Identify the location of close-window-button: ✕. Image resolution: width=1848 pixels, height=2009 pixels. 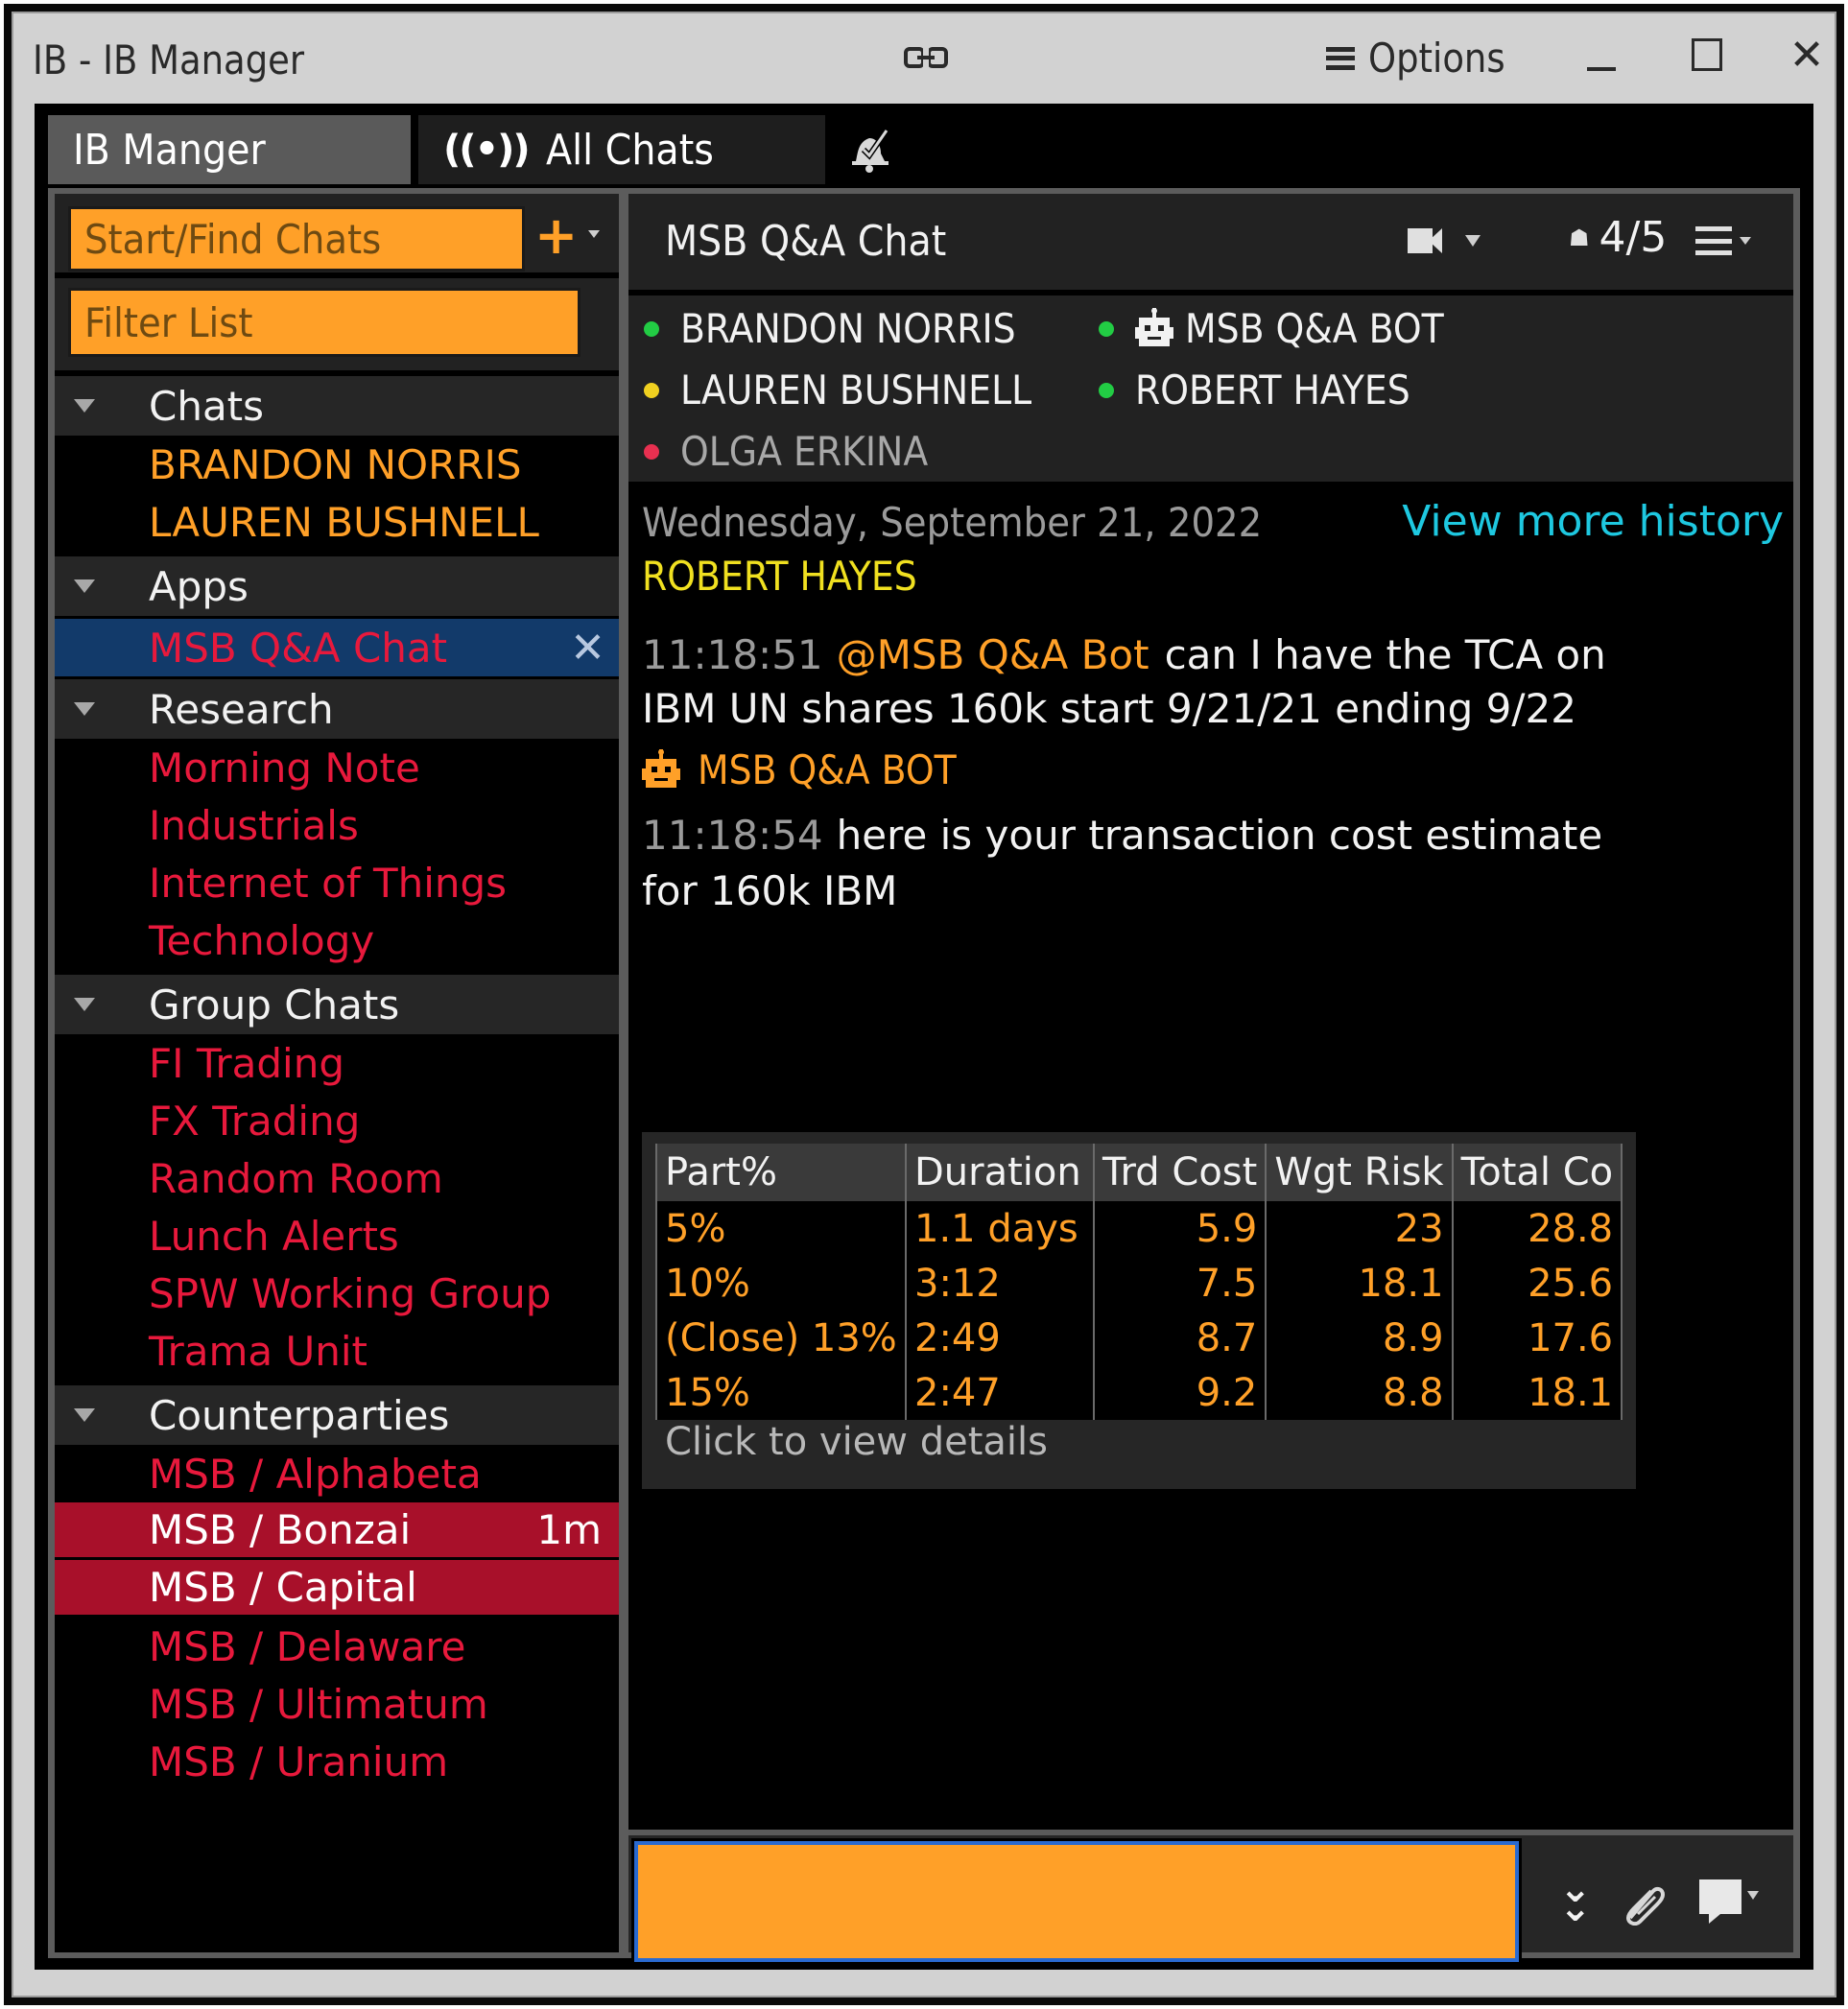
(1807, 55).